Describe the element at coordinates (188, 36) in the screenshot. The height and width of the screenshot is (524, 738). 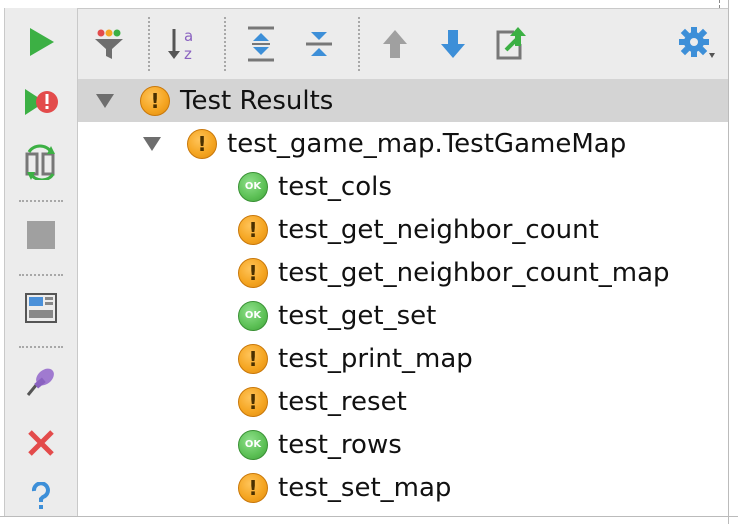
I see `svg-text: a` at that location.